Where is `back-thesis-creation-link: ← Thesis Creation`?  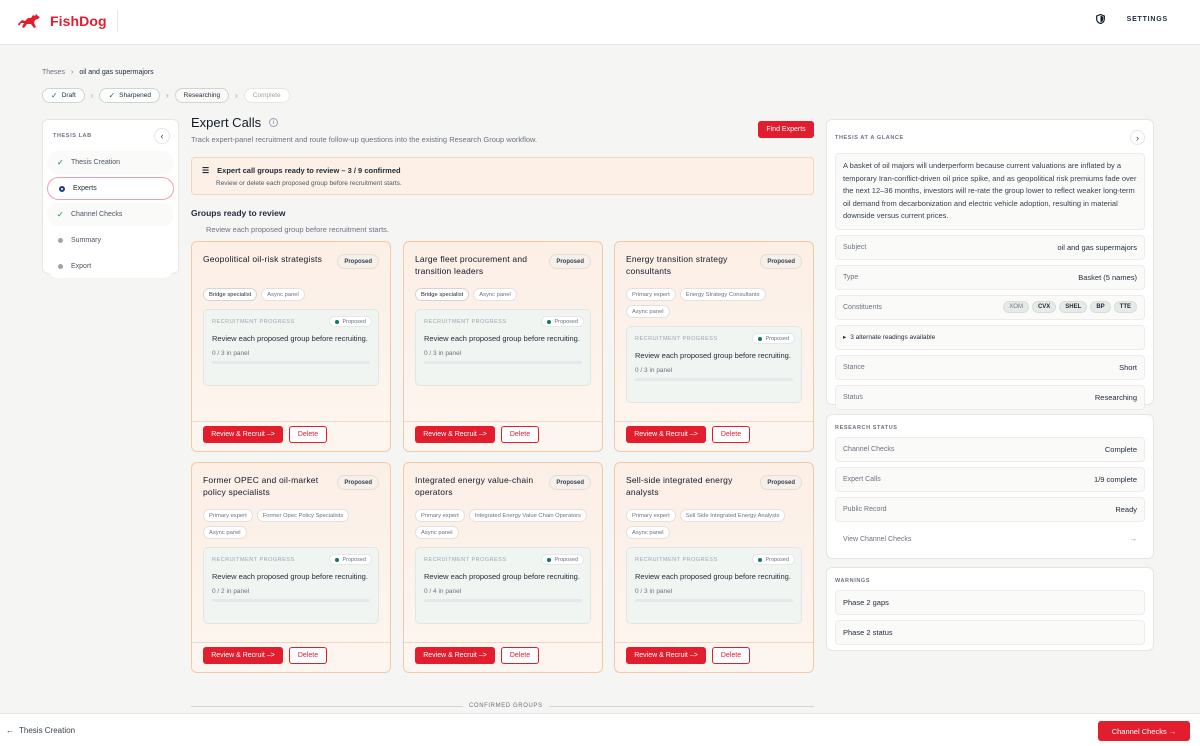 back-thesis-creation-link: ← Thesis Creation is located at coordinates (40, 730).